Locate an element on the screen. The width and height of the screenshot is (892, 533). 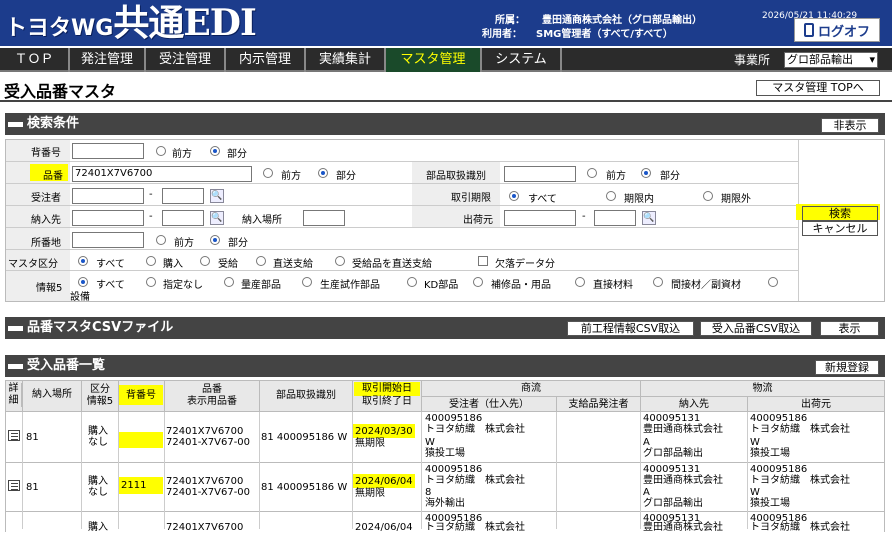
logoff-label: ログオフ is located at coordinates (843, 32).